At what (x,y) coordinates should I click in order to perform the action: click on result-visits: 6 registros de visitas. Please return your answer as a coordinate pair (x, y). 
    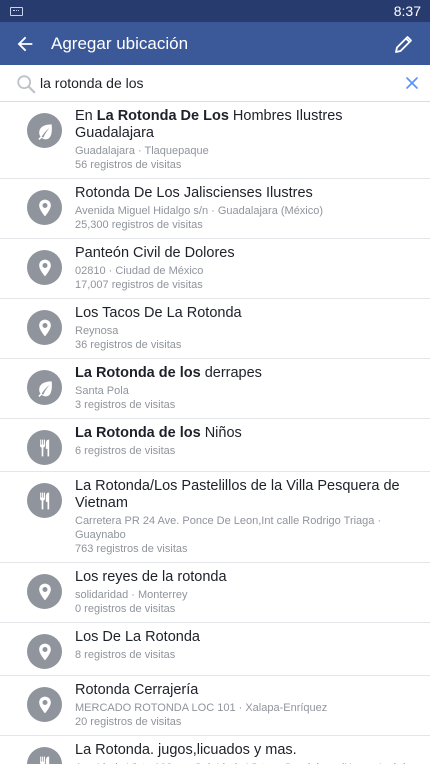
    Looking at the image, I should click on (125, 451).